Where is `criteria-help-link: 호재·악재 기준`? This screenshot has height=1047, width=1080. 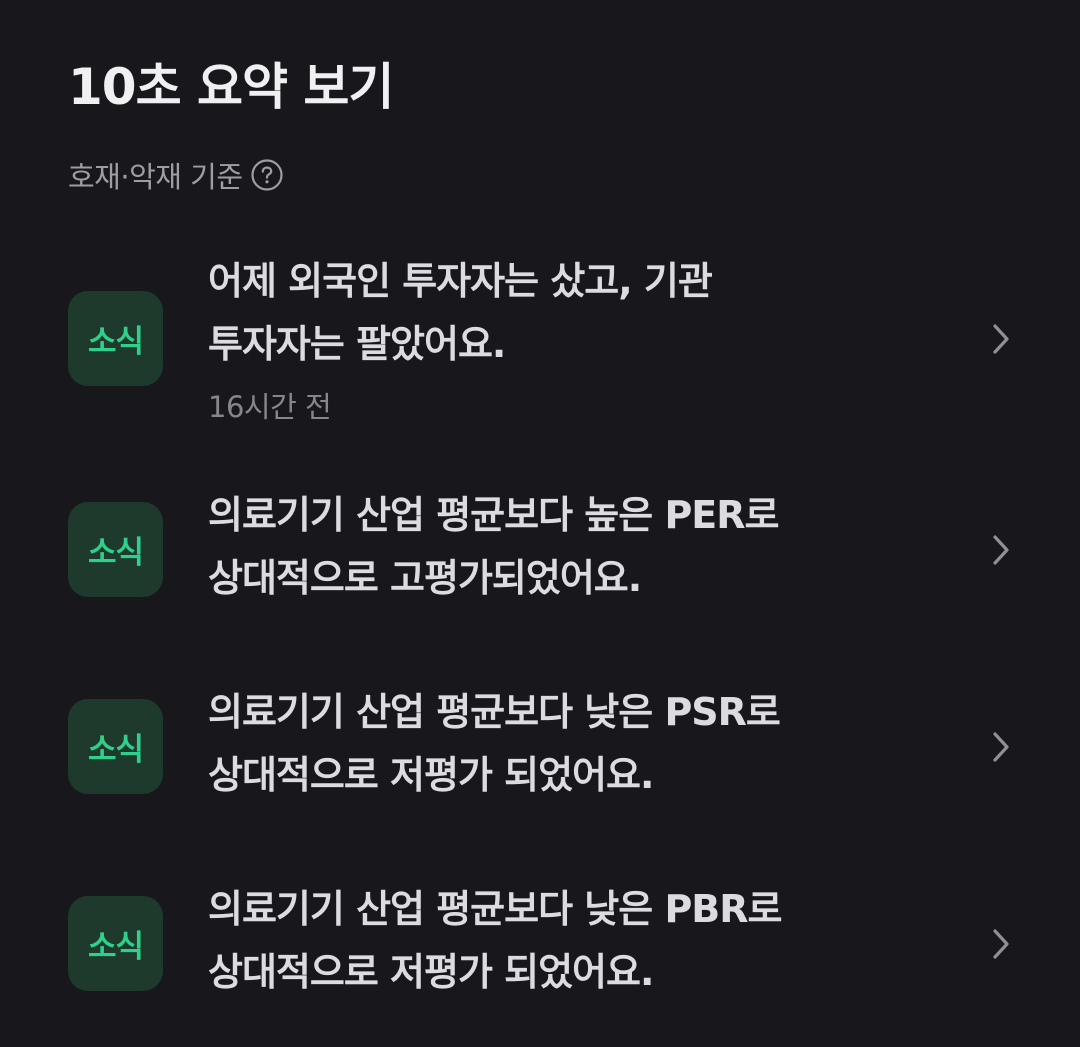
criteria-help-link: 호재·악재 기준 is located at coordinates (175, 175).